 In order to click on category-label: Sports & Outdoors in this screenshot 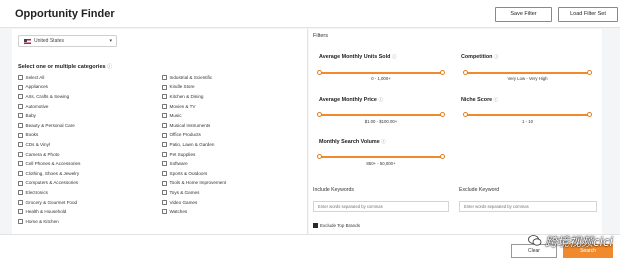, I will do `click(188, 173)`.